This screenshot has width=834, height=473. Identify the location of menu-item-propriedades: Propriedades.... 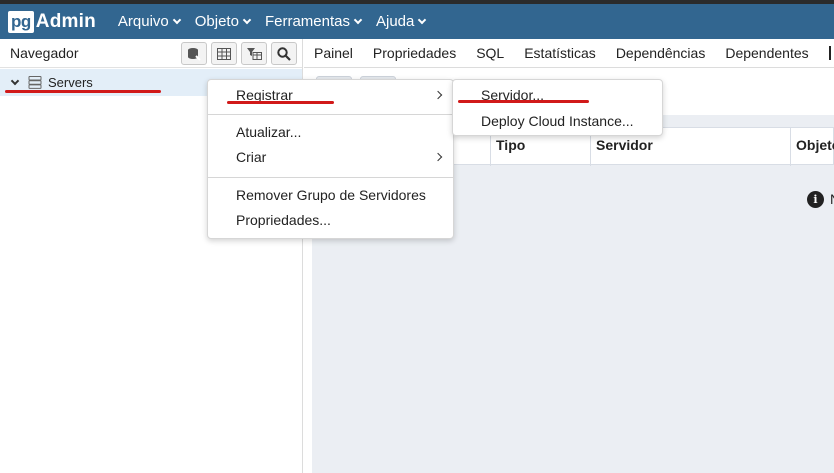
(330, 220).